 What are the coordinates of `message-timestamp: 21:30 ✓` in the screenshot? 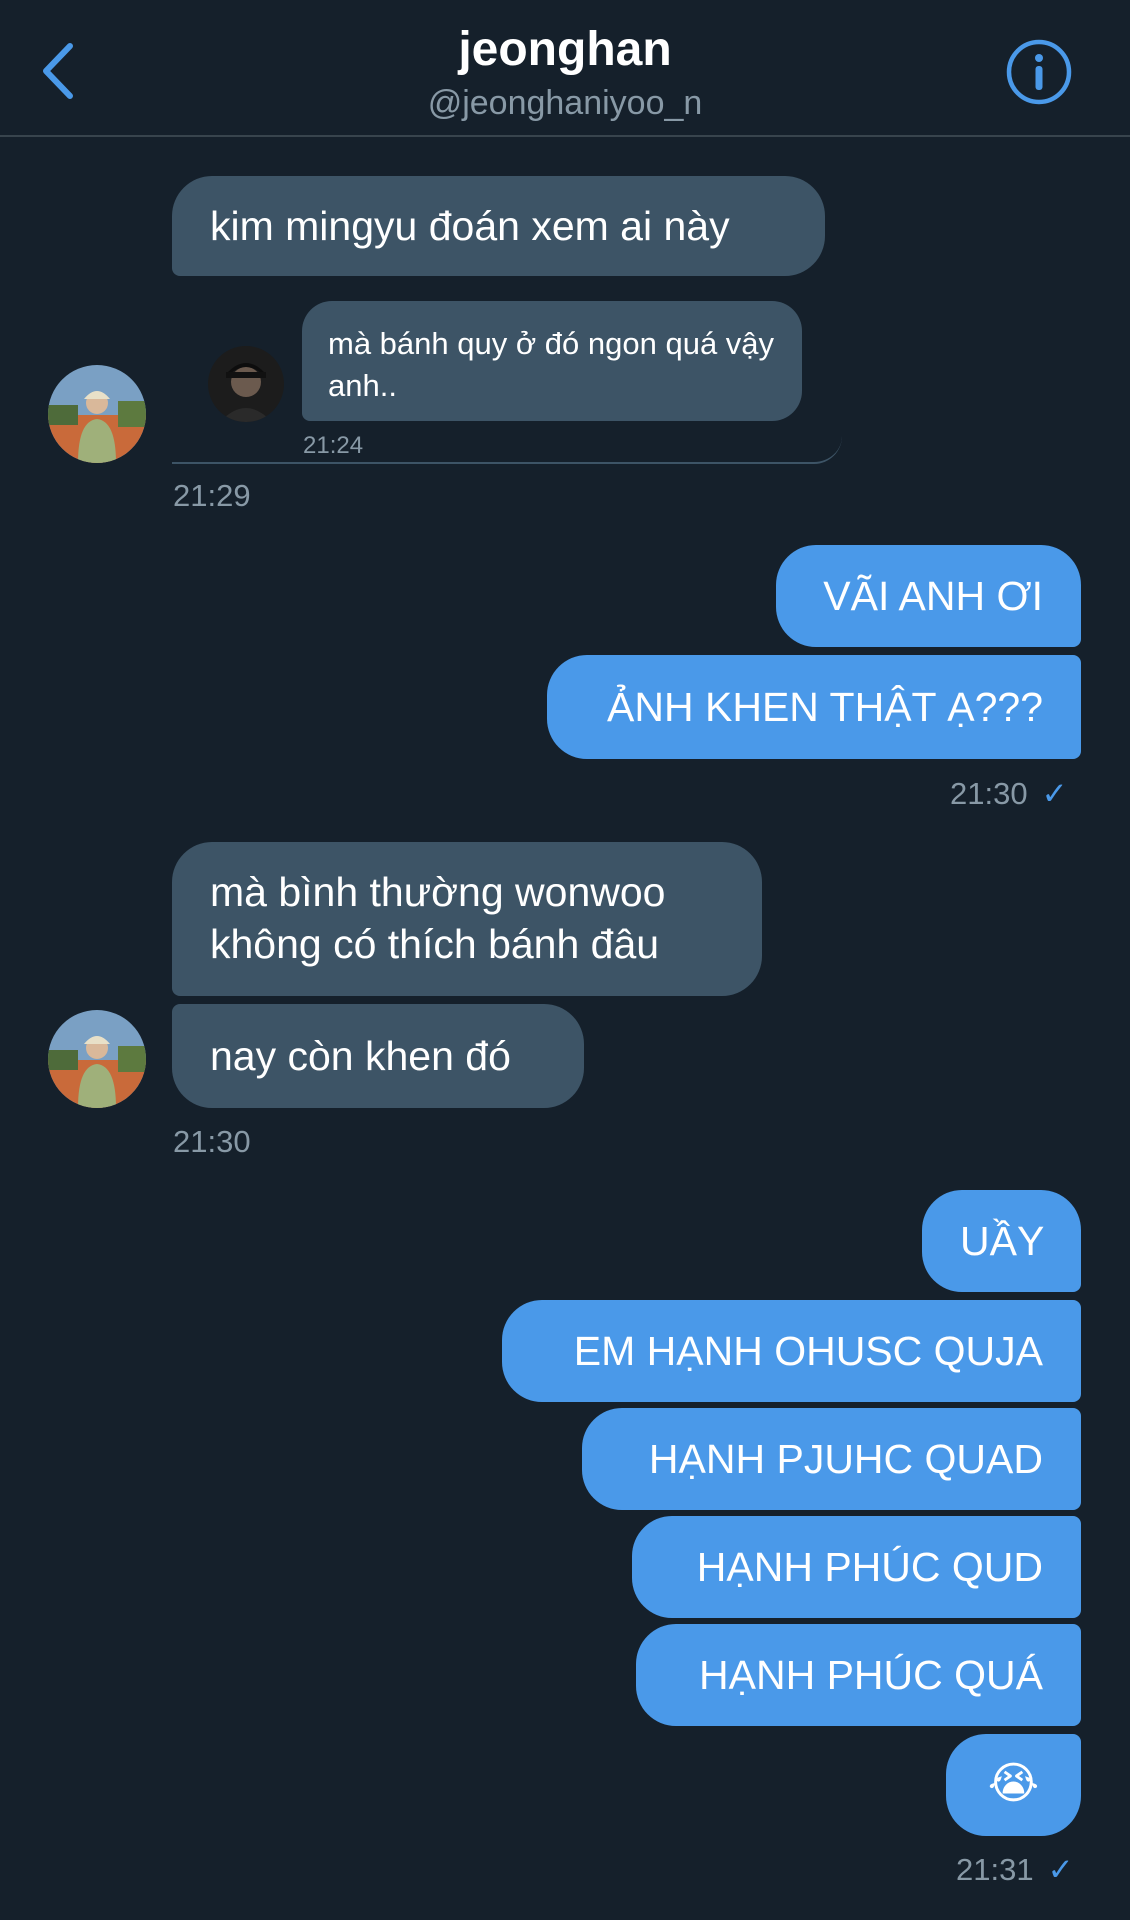 It's located at (1009, 793).